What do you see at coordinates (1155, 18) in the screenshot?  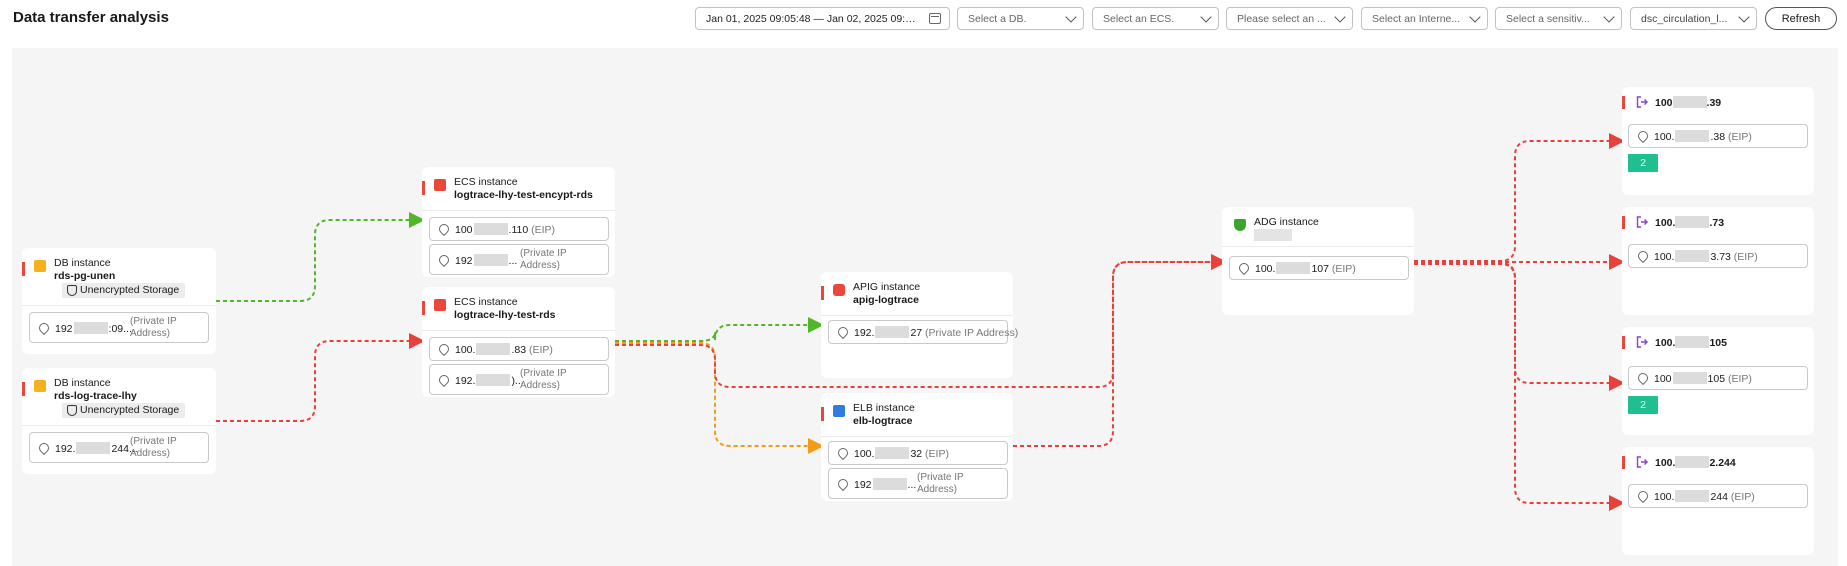 I see `ecs-select: Select an ECS.` at bounding box center [1155, 18].